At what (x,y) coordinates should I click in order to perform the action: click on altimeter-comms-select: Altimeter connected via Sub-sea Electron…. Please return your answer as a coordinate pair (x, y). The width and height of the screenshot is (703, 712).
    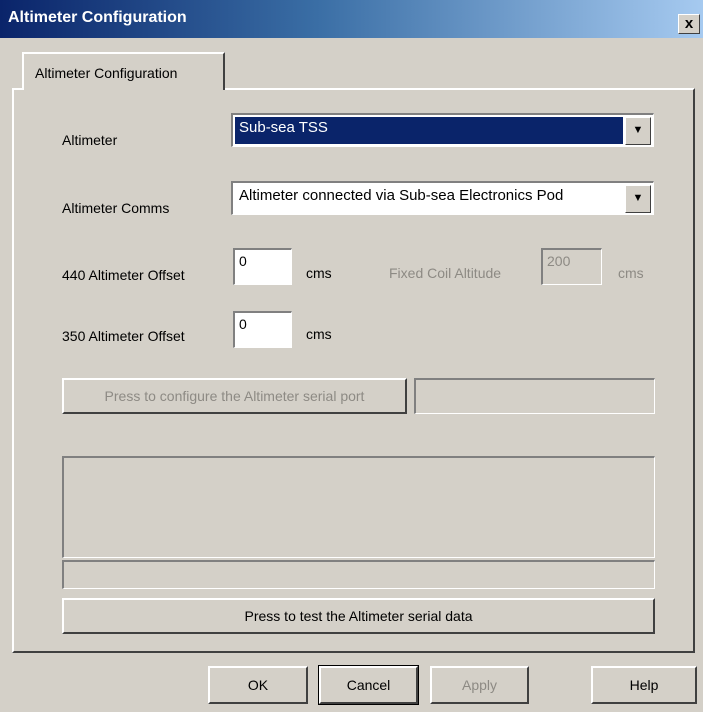
    Looking at the image, I should click on (442, 198).